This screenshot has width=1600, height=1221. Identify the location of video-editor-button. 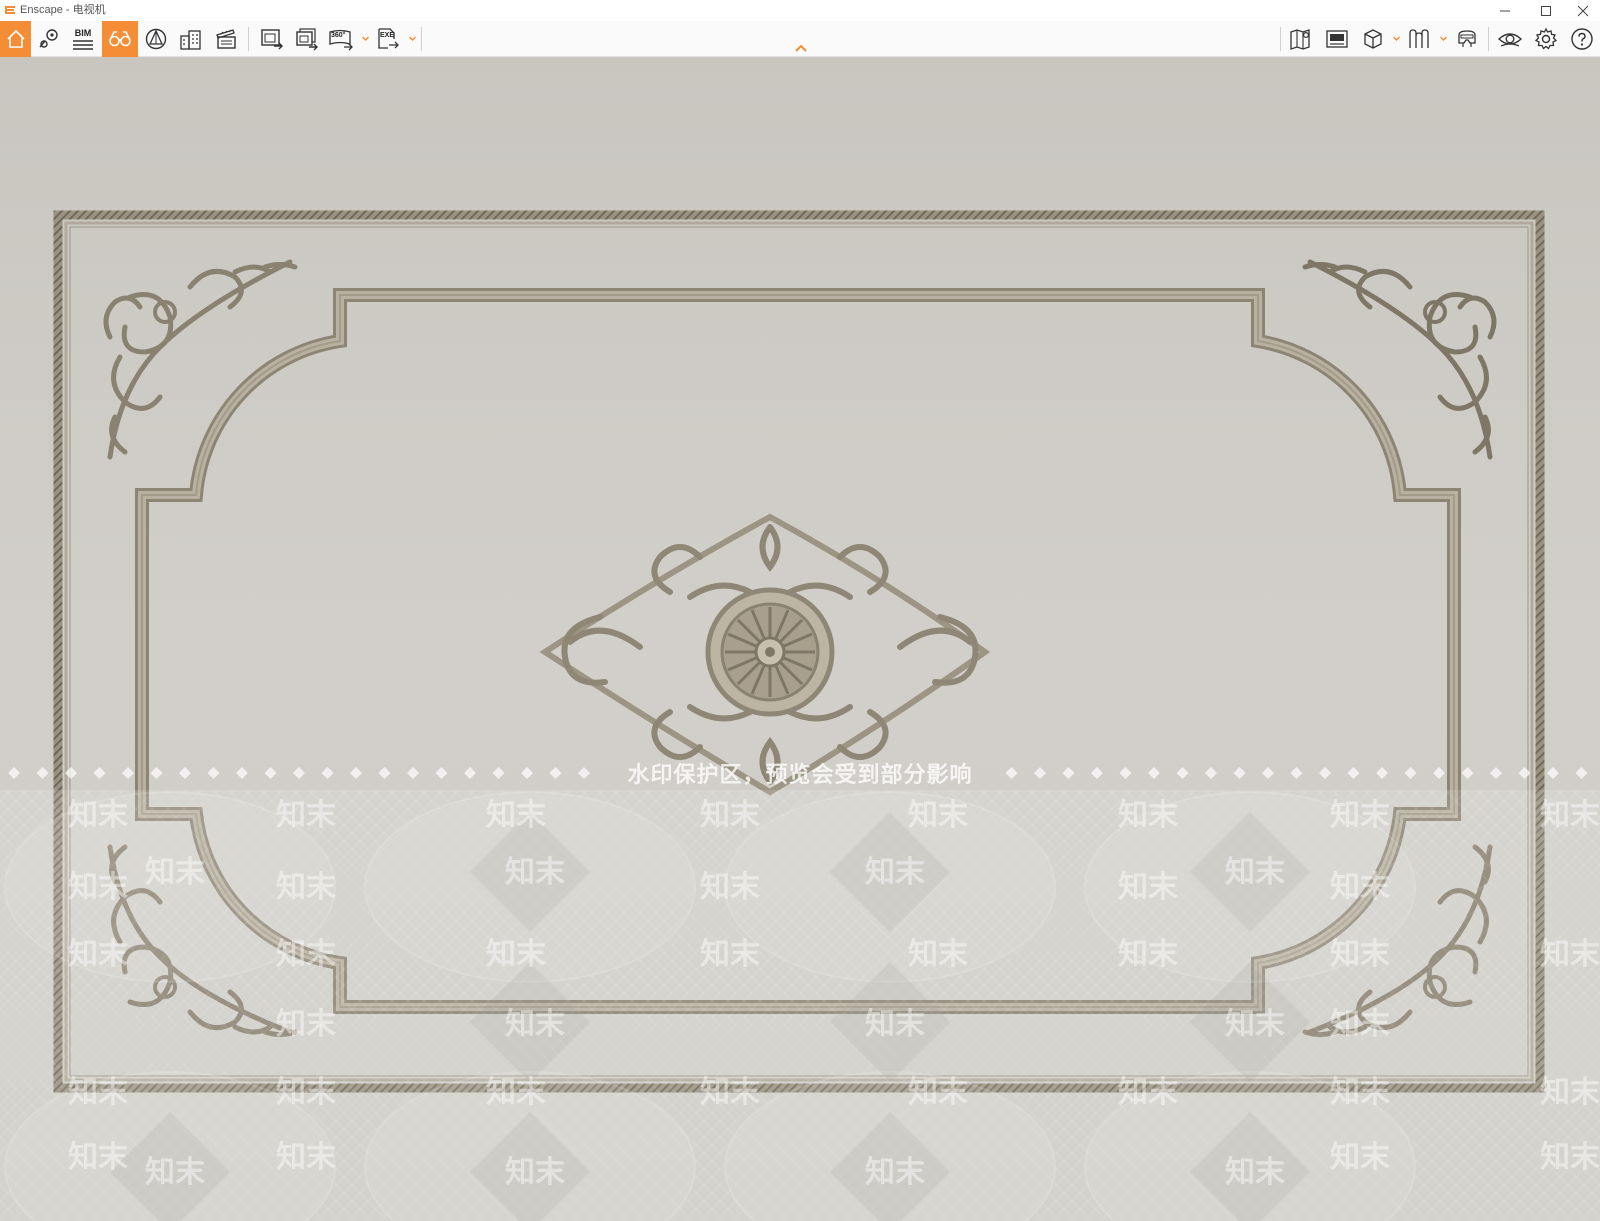
(226, 39).